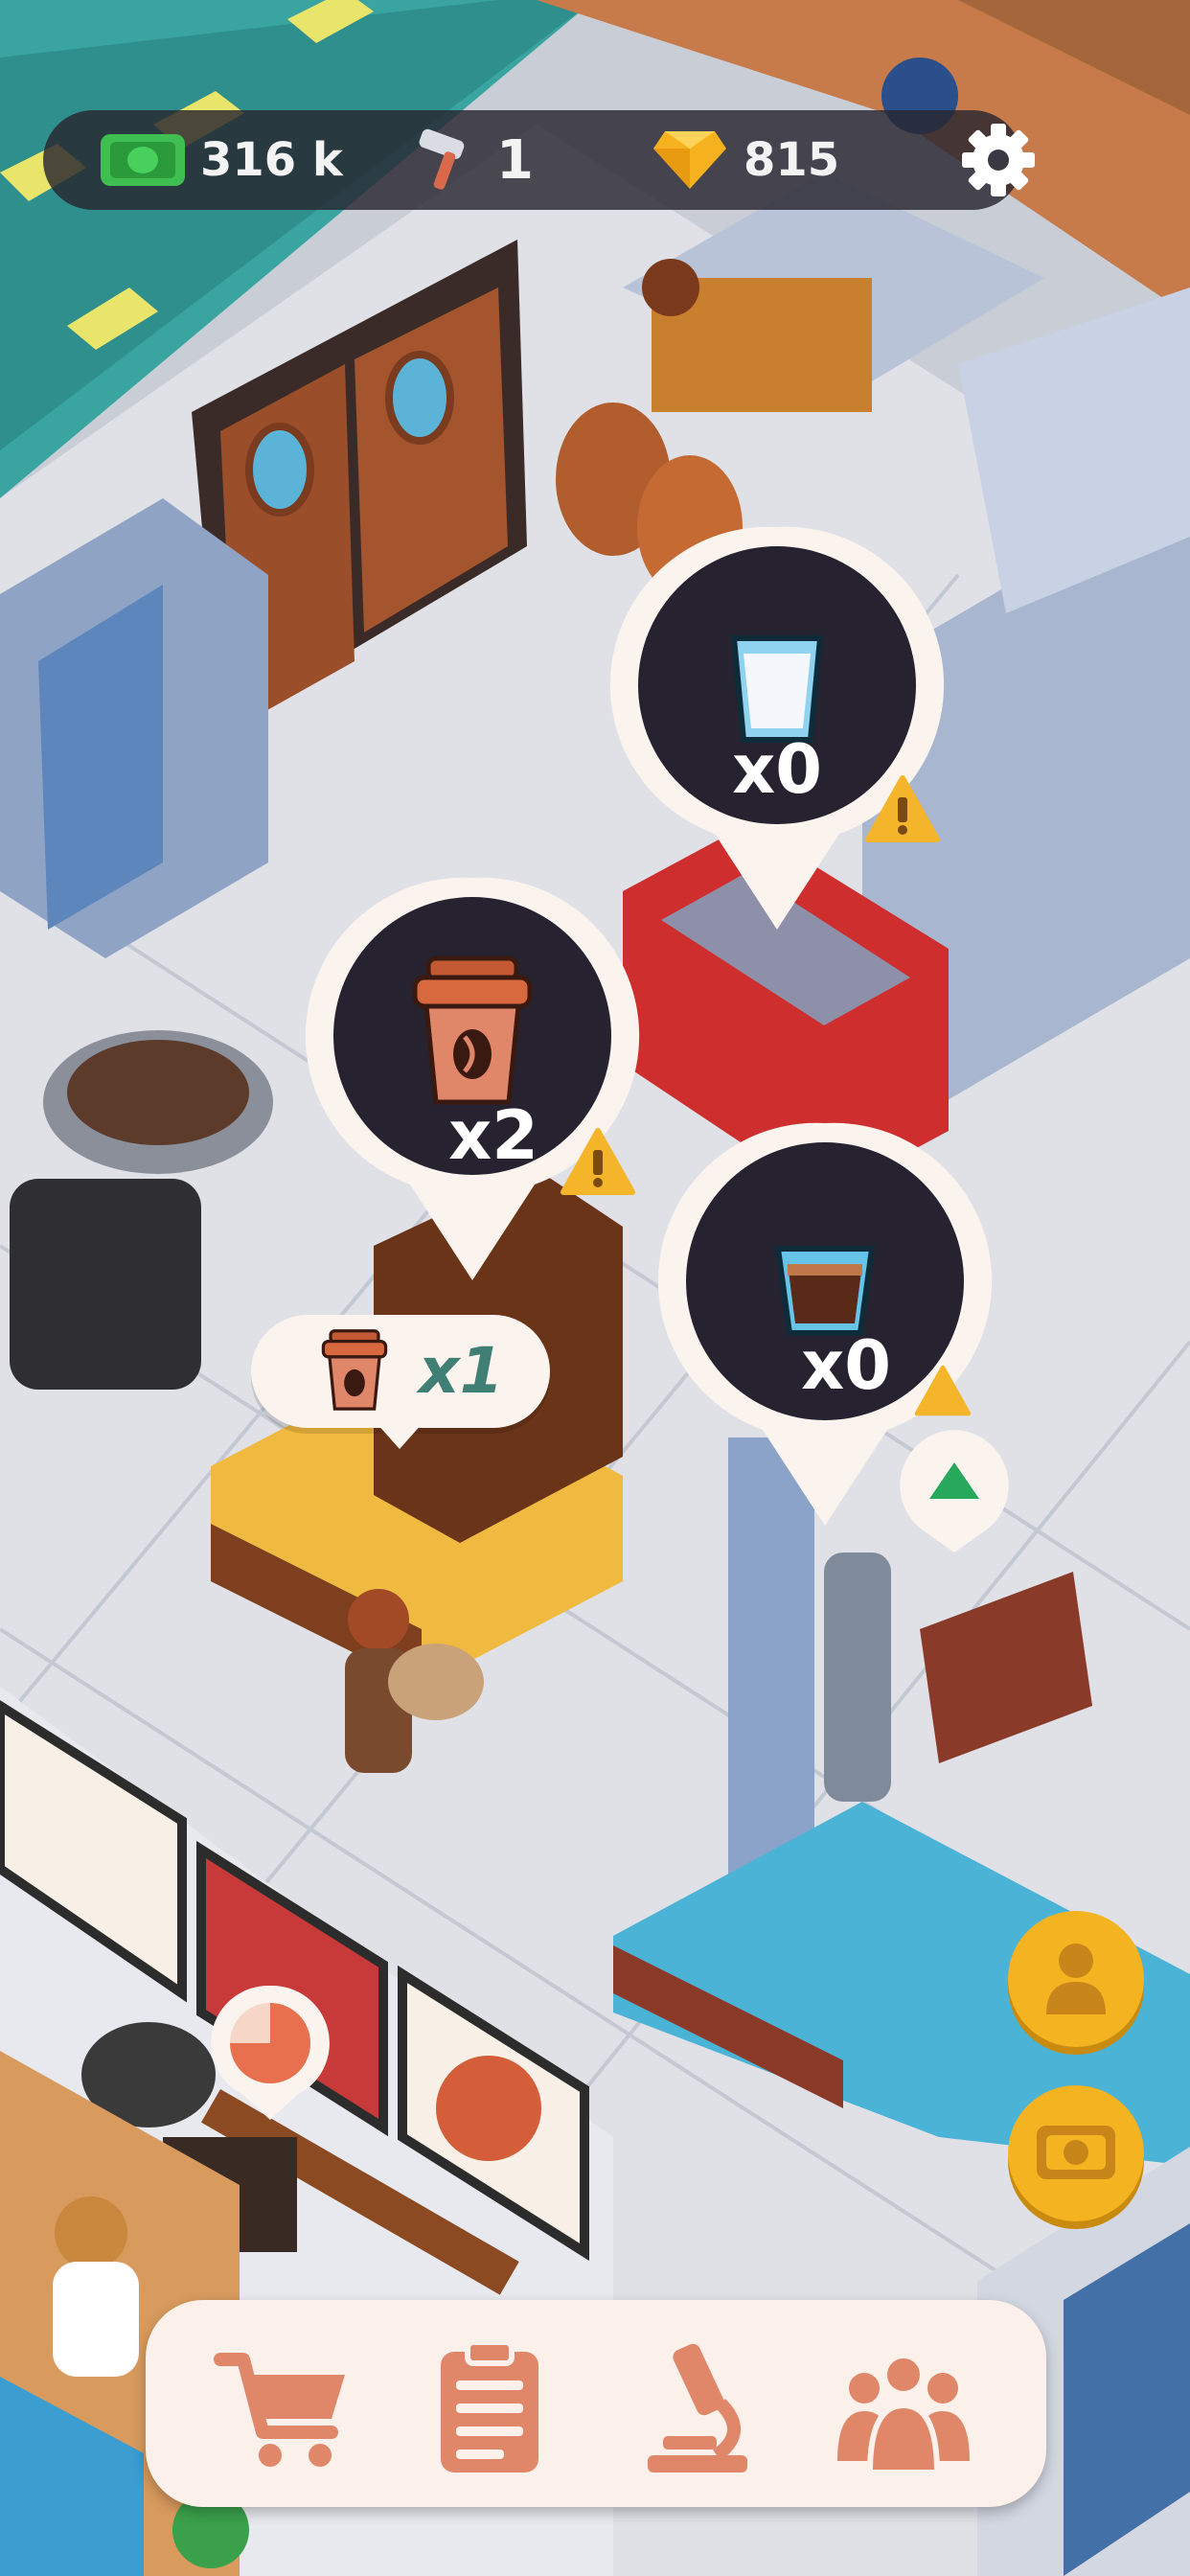  Describe the element at coordinates (539, 160) in the screenshot. I see `resource-bar: 316 k 1 815` at that location.